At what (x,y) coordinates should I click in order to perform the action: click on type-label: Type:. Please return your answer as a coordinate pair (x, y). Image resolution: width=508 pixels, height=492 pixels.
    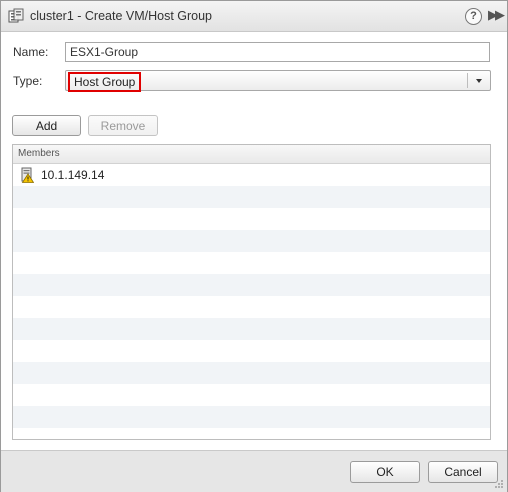
    Looking at the image, I should click on (28, 81).